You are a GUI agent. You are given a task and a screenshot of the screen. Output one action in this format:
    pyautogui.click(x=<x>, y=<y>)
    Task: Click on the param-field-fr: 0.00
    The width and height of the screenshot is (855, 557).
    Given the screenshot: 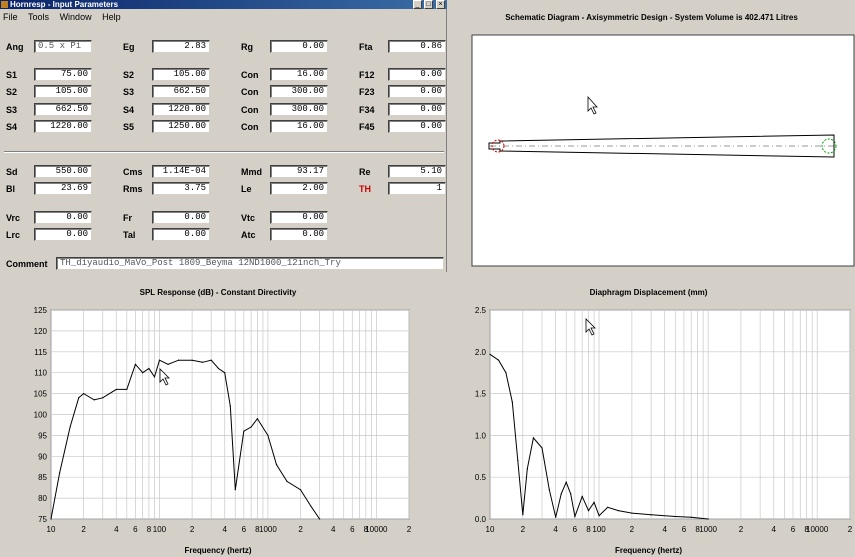 What is the action you would take?
    pyautogui.click(x=181, y=217)
    